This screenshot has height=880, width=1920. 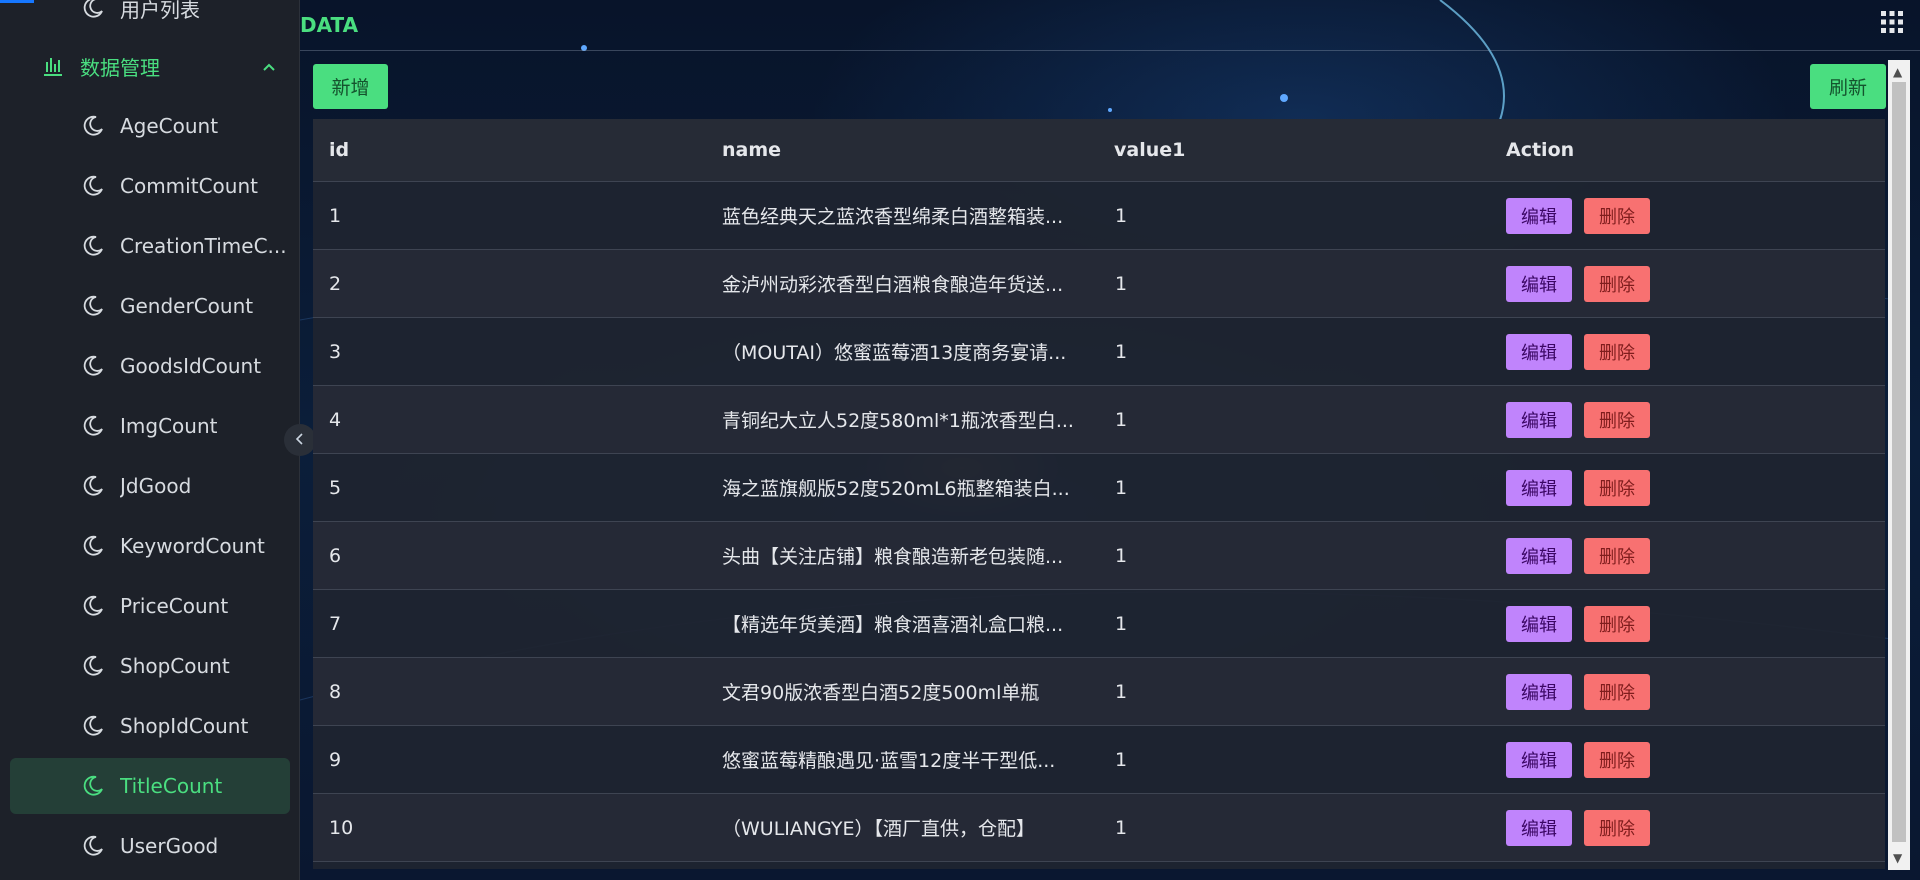 What do you see at coordinates (149, 366) in the screenshot?
I see `sidebar-item-goodsidcount: GoodsIdCount` at bounding box center [149, 366].